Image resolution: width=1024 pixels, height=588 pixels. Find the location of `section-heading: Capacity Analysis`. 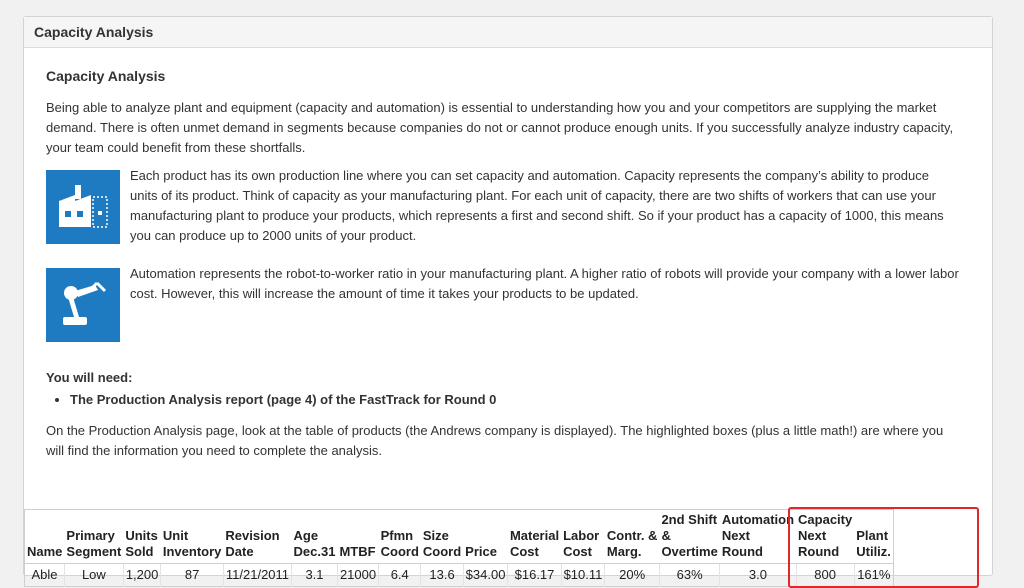

section-heading: Capacity Analysis is located at coordinates (106, 76).